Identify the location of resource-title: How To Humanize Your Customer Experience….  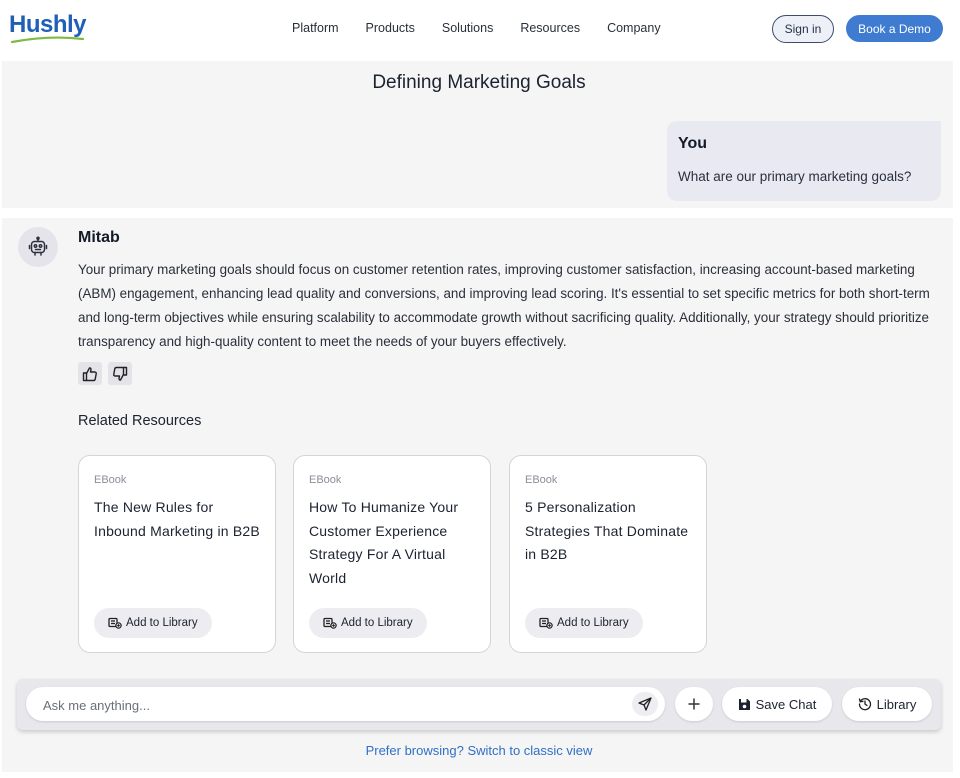
(395, 543).